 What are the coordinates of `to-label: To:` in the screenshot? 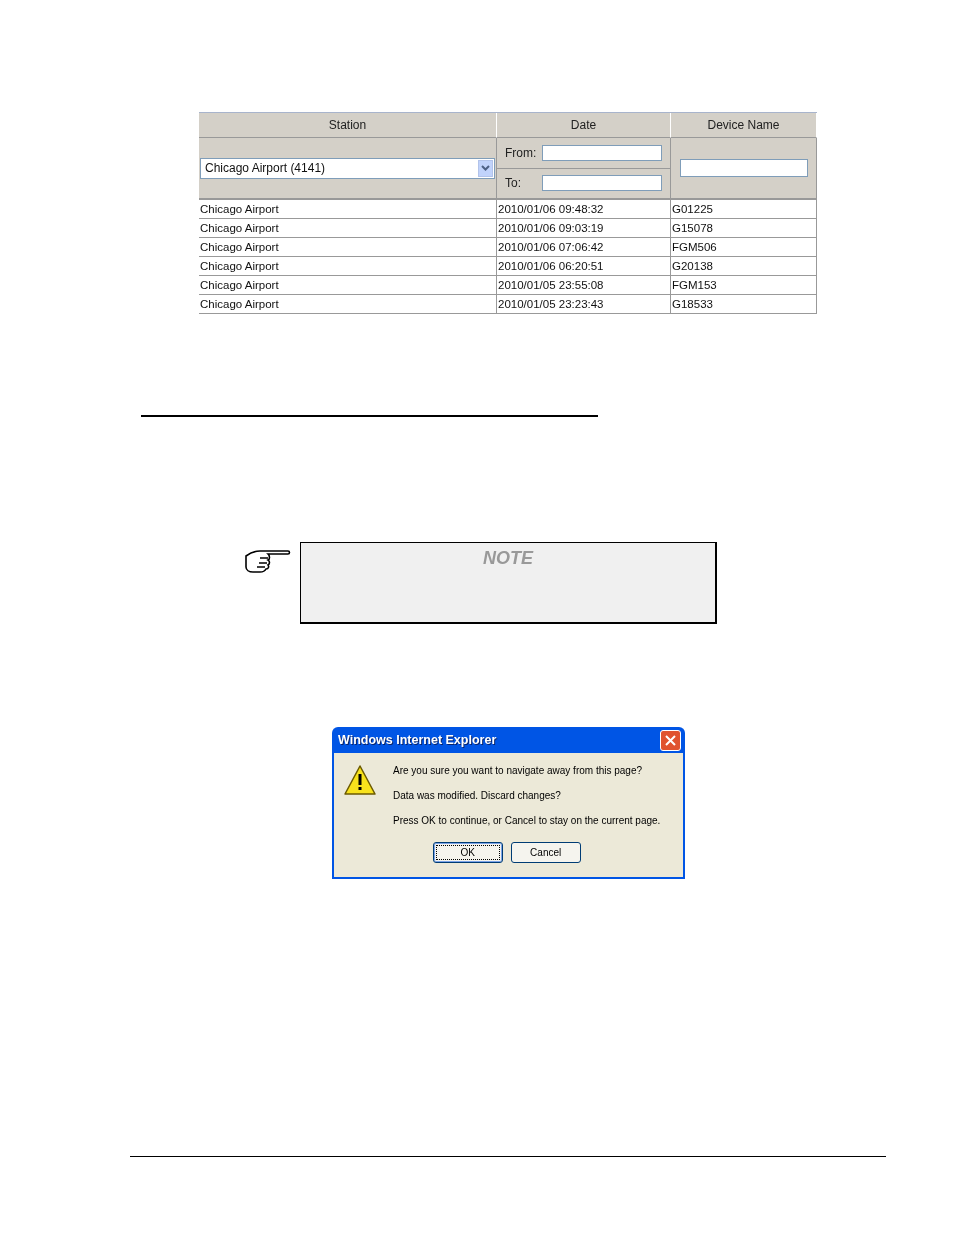 It's located at (513, 183).